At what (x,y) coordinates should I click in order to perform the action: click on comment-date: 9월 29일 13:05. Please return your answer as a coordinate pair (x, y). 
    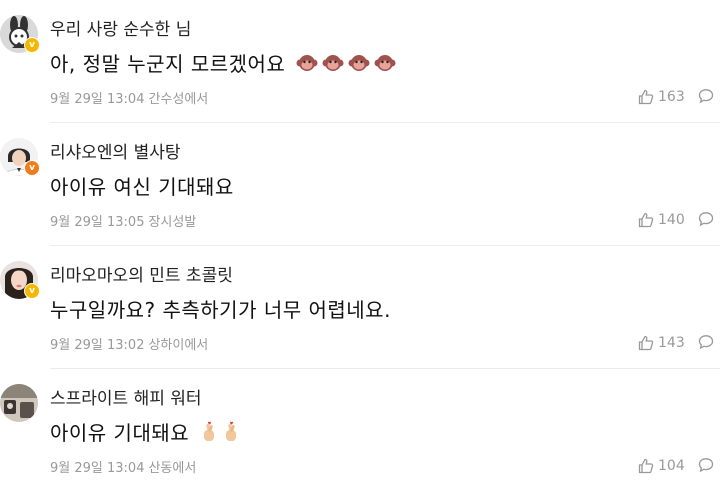
    Looking at the image, I should click on (97, 222).